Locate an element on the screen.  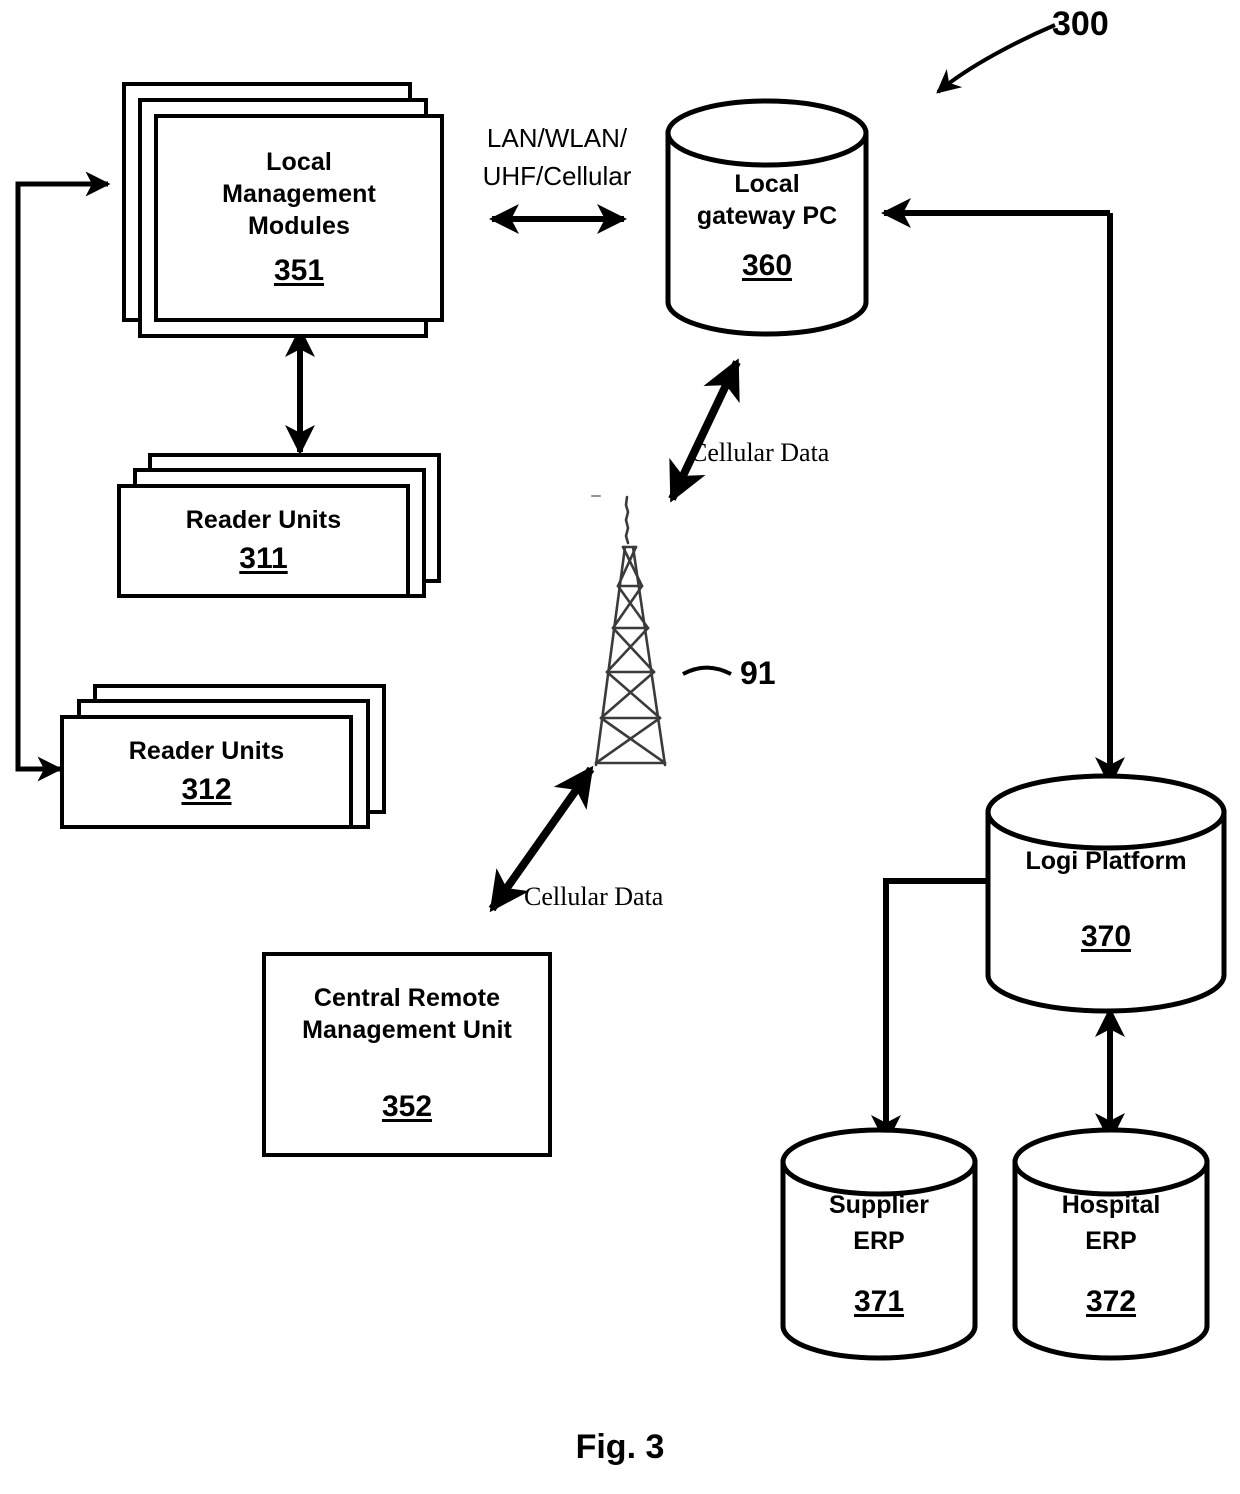
hospital-label: Hospital ERP is located at coordinates (1111, 1222).